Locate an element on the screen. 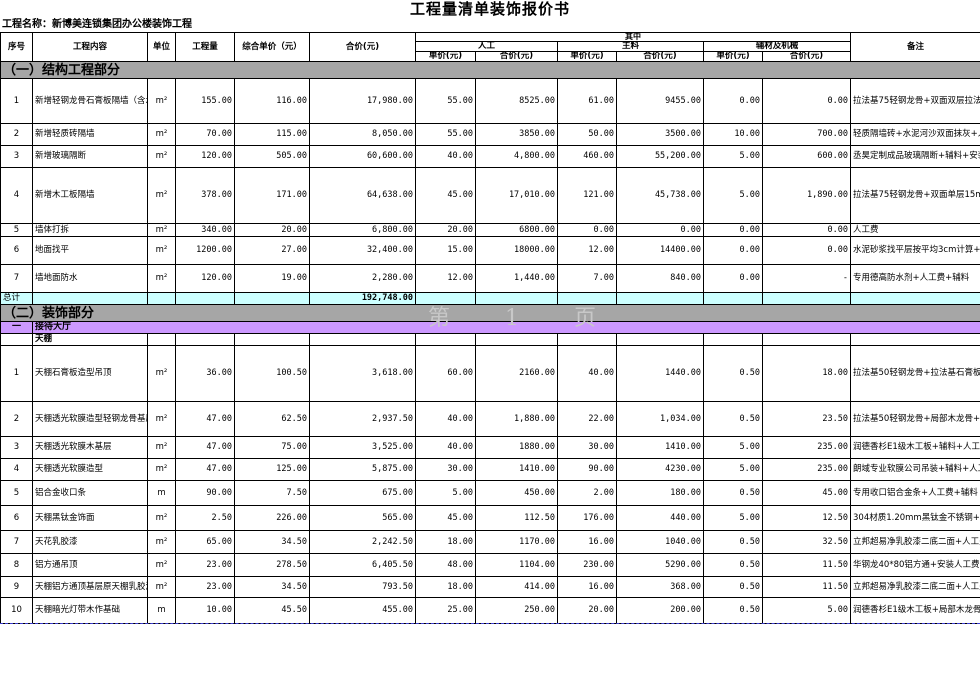  cell-amount: 675.00 is located at coordinates (362, 493).